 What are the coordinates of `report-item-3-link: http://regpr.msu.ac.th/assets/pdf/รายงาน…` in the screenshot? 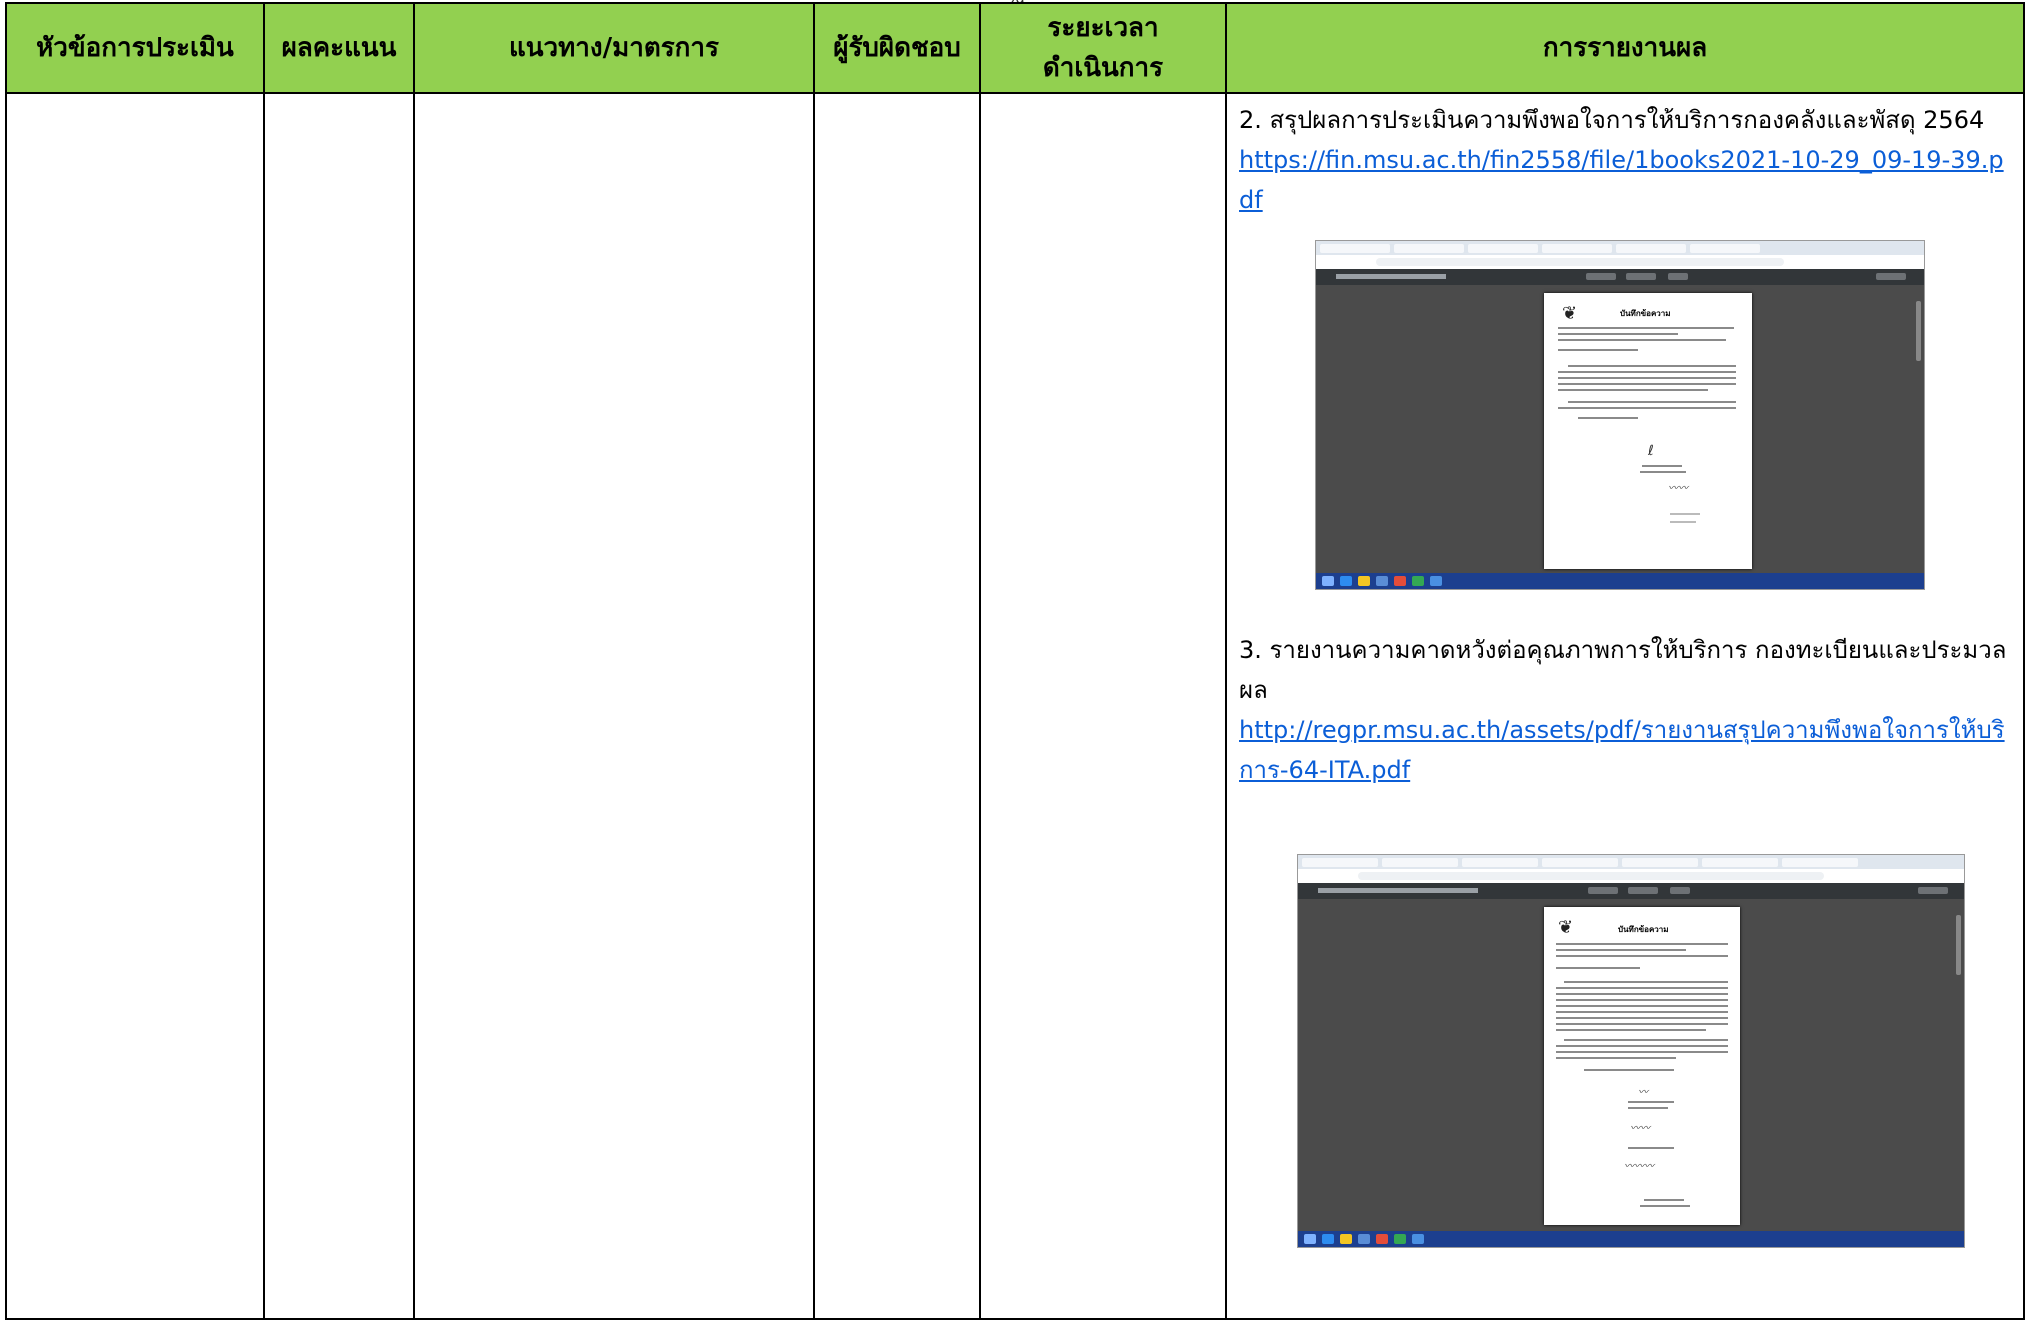 It's located at (1627, 750).